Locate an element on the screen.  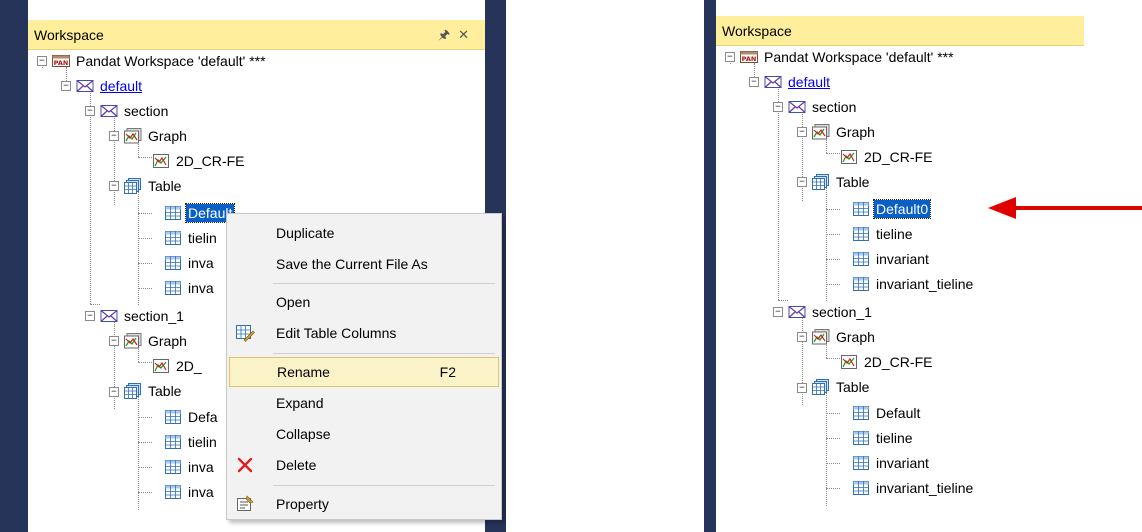
tree-node-table-1-invariant-tieline: invariant_tieline is located at coordinates (913, 488).